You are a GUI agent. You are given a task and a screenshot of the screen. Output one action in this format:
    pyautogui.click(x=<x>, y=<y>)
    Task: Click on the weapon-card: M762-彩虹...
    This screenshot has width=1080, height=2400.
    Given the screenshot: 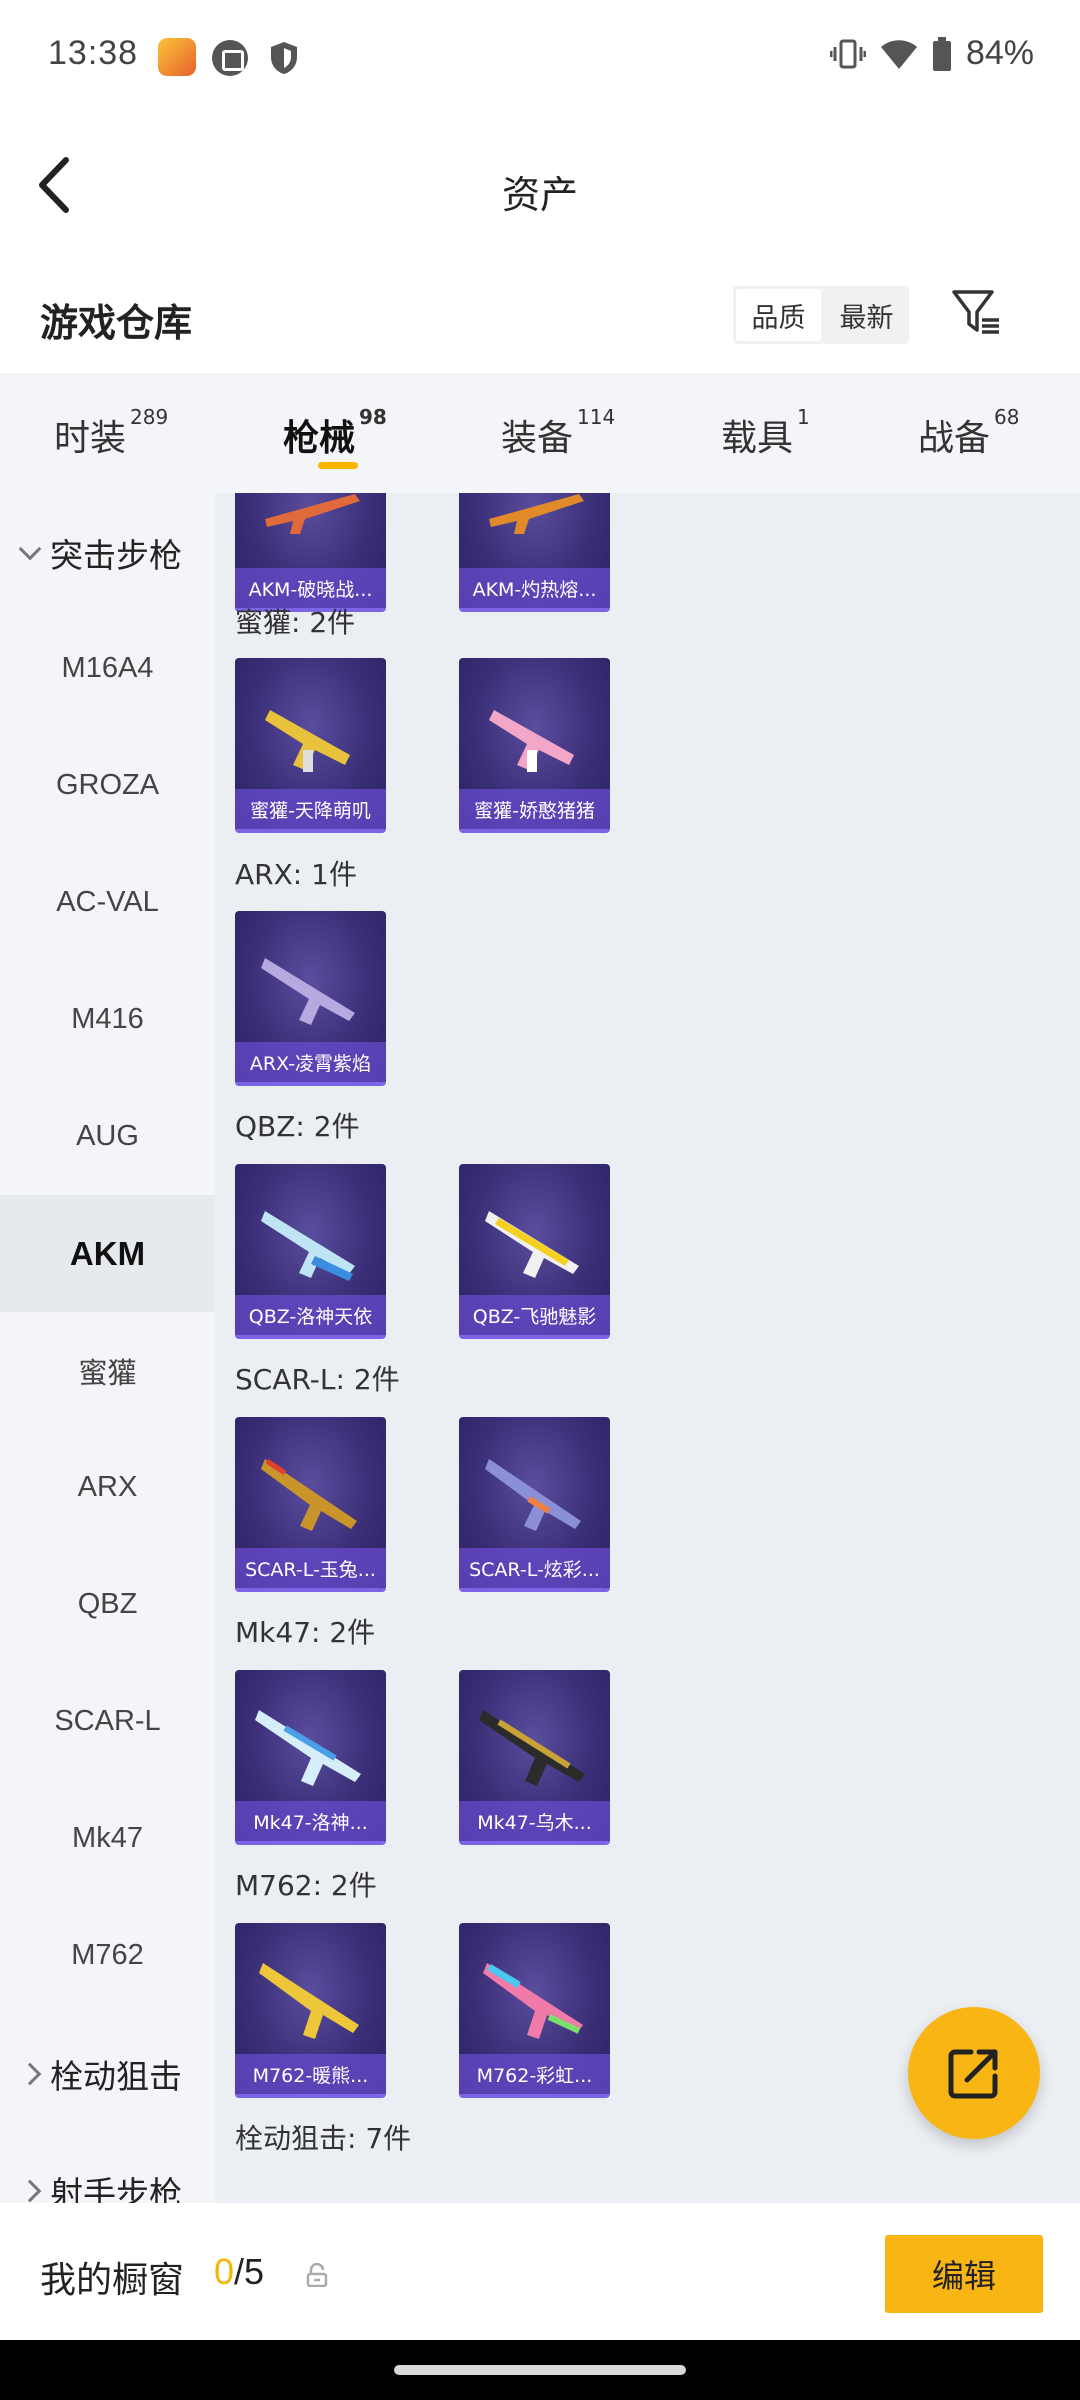 What is the action you would take?
    pyautogui.click(x=534, y=2010)
    